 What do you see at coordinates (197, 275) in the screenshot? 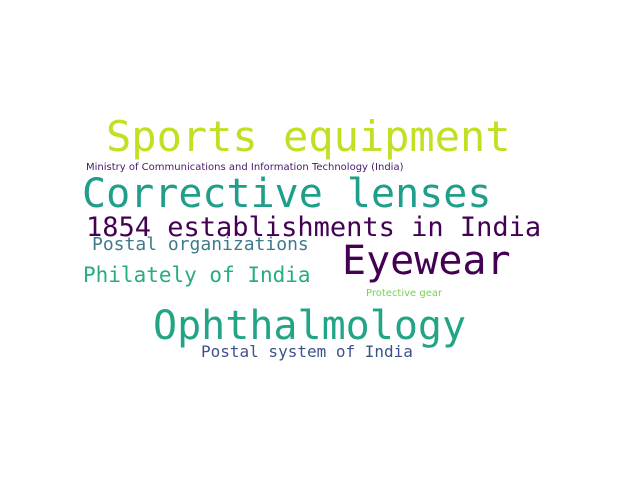
I see `word-philately-of-india: Philately of India` at bounding box center [197, 275].